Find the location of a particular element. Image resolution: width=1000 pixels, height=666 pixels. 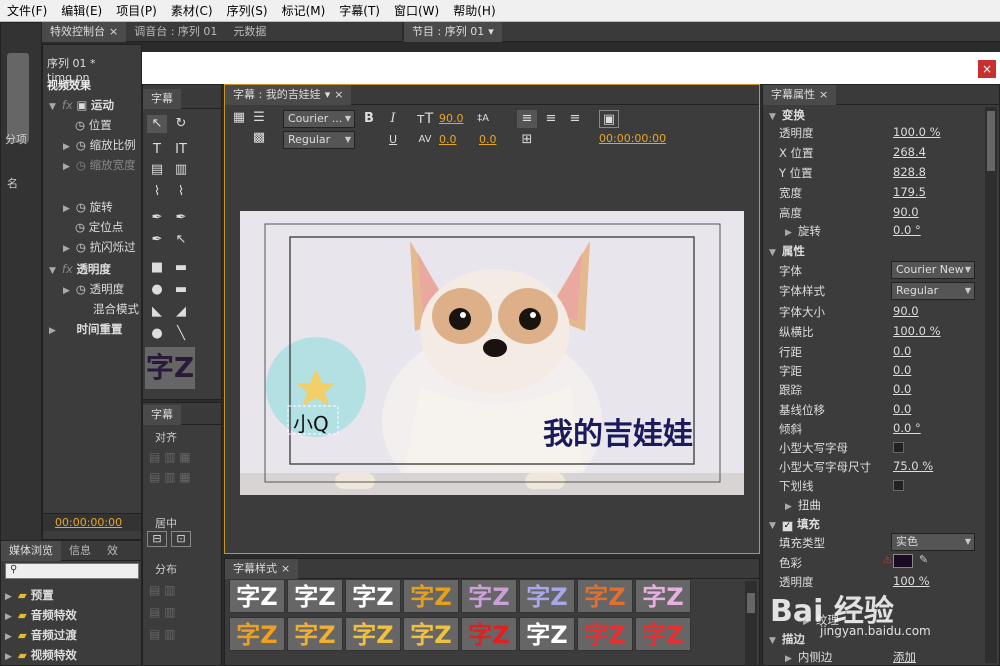

opacity-row: ▼ fx 透明度 is located at coordinates (80, 269).